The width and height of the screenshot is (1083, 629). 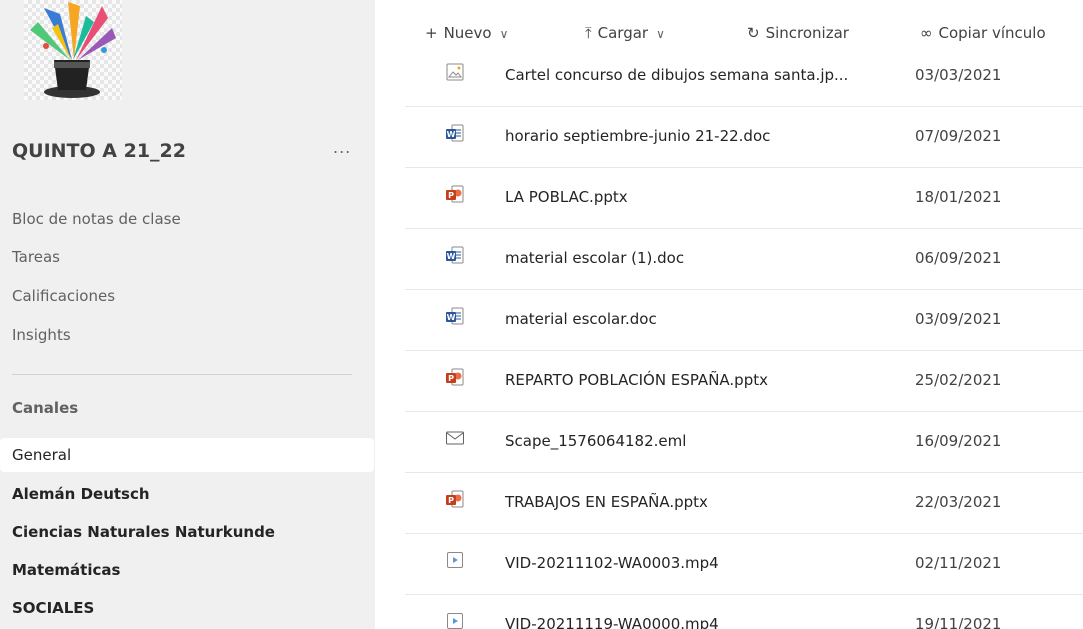 I want to click on upload-button: ⤒ Cargar ∨, so click(x=625, y=33).